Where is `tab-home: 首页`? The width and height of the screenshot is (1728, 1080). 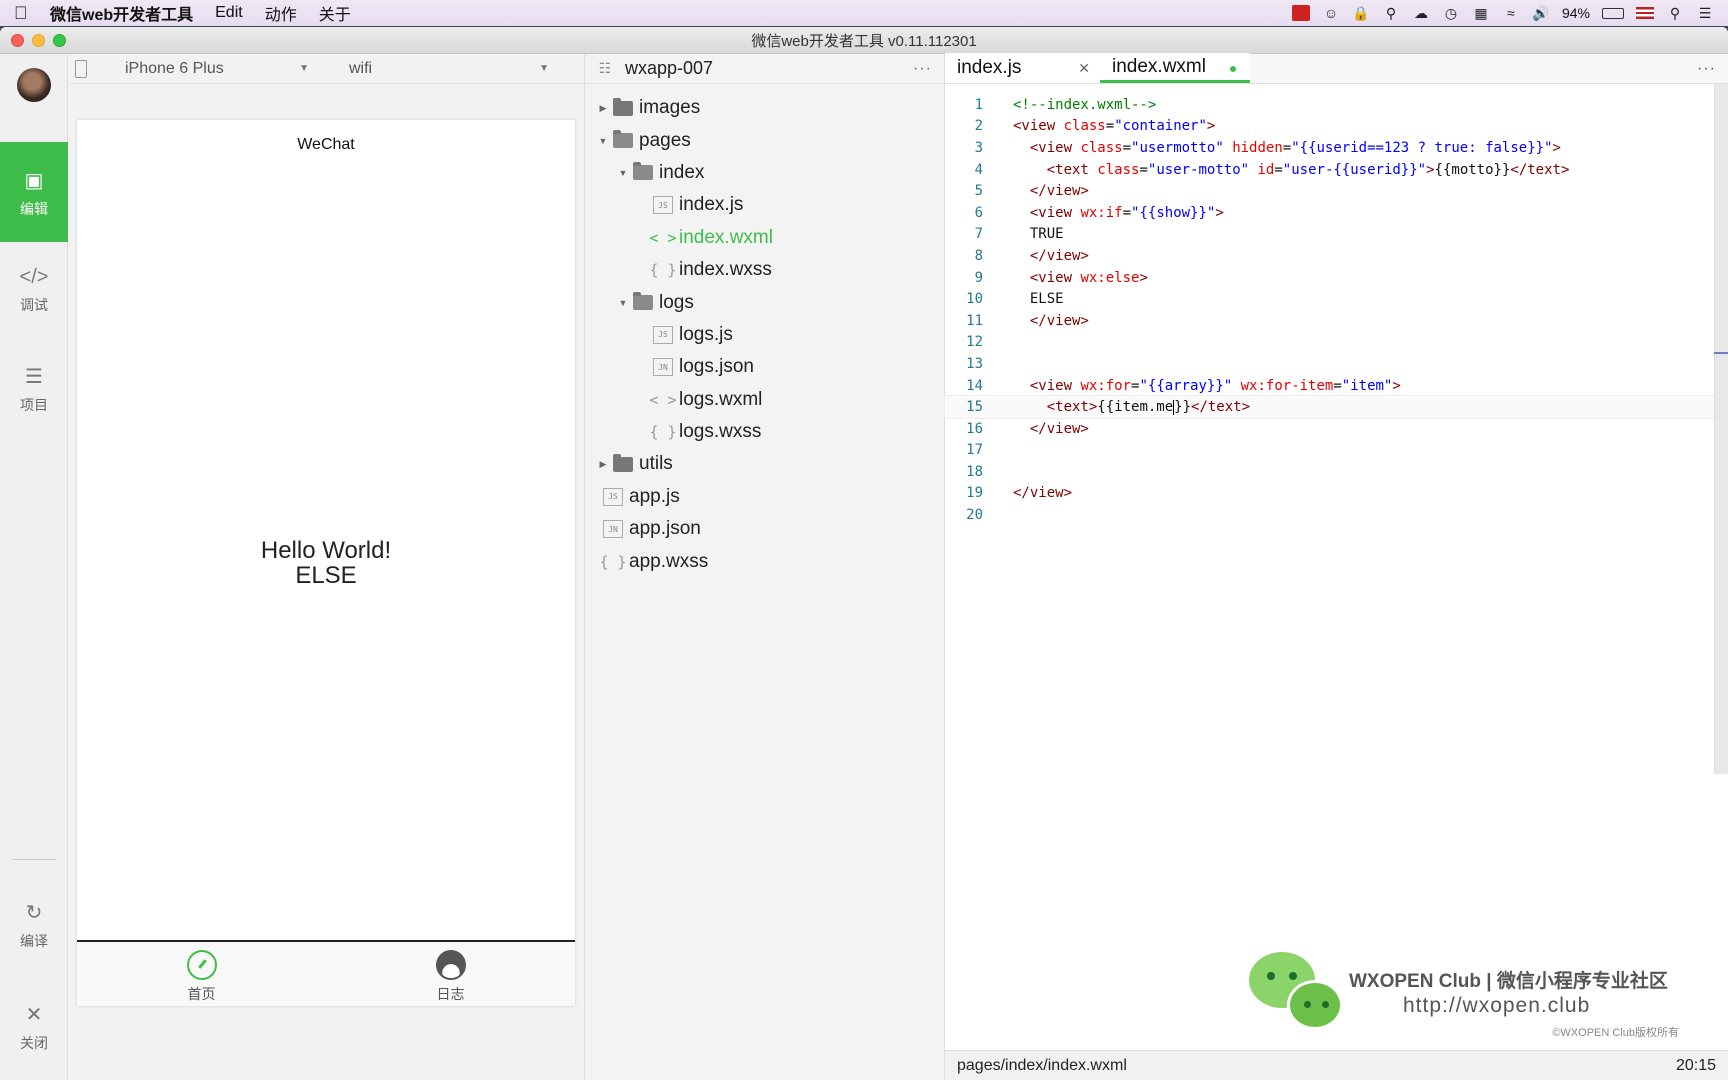
tab-home: 首页 is located at coordinates (201, 974).